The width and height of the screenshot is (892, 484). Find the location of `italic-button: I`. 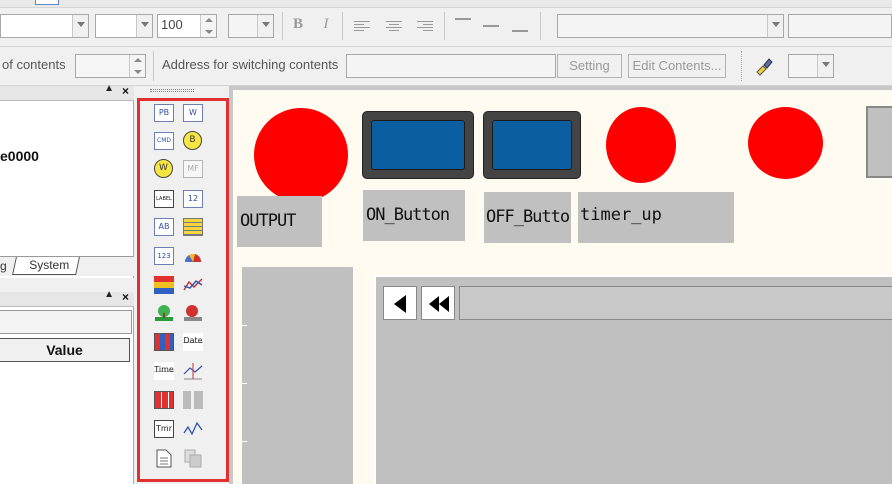

italic-button: I is located at coordinates (326, 24).